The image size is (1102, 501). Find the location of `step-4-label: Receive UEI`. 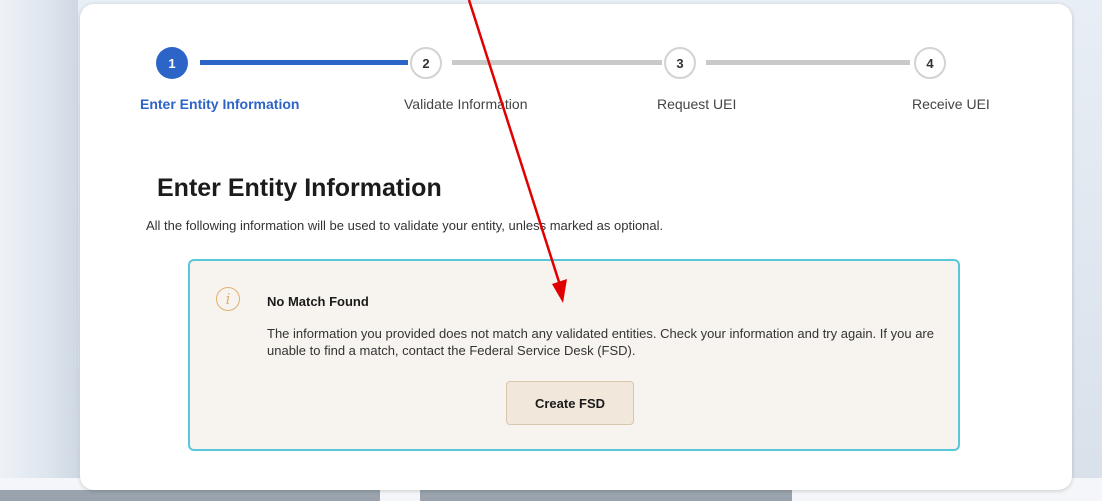

step-4-label: Receive UEI is located at coordinates (951, 104).